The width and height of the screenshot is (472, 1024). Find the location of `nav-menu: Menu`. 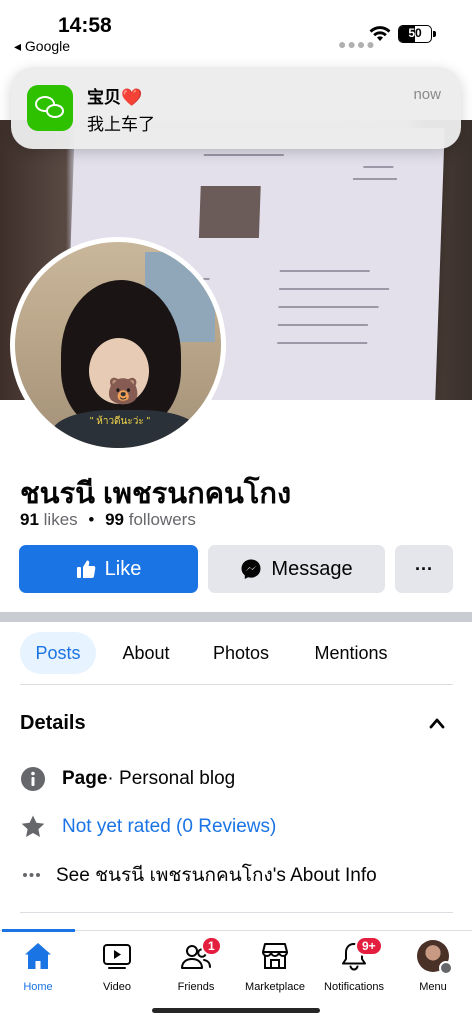

nav-menu: Menu is located at coordinates (432, 965).